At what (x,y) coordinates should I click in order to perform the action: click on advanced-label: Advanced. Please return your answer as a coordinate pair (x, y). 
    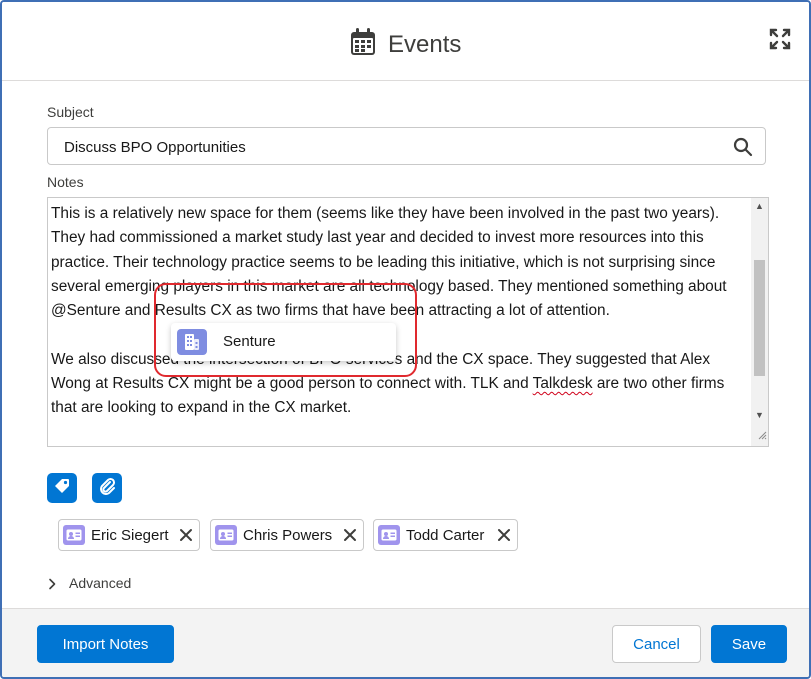
    Looking at the image, I should click on (100, 583).